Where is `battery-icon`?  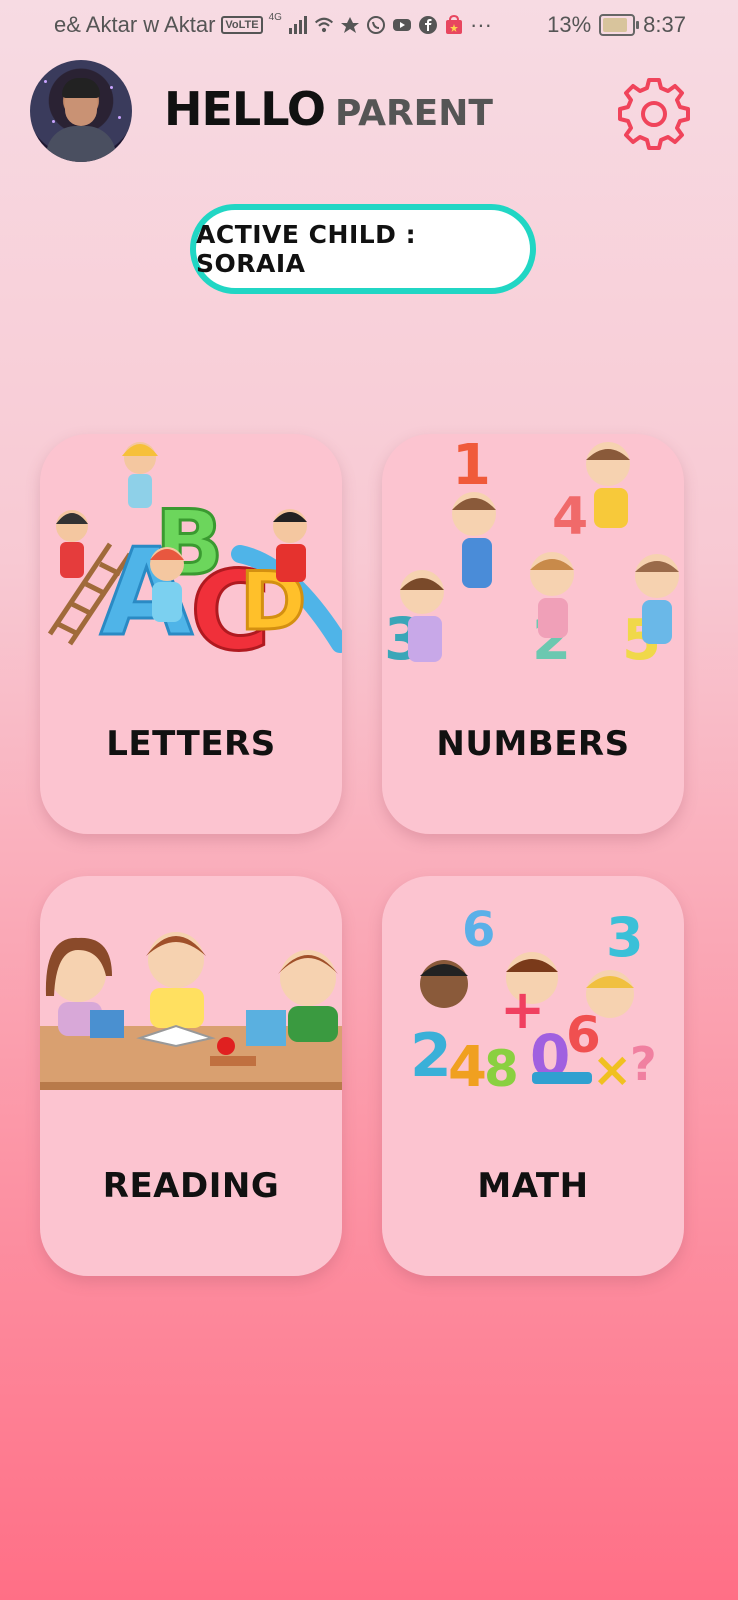 battery-icon is located at coordinates (619, 25).